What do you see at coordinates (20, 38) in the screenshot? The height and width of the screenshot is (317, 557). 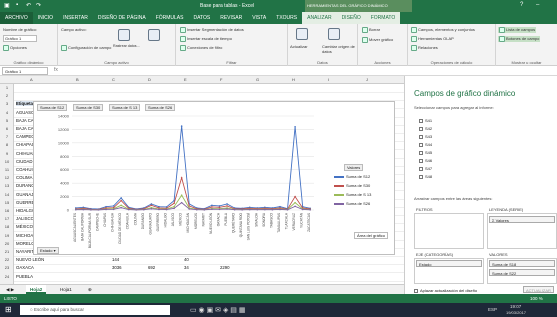 I see `chart-name-input: Gráfico 1` at bounding box center [20, 38].